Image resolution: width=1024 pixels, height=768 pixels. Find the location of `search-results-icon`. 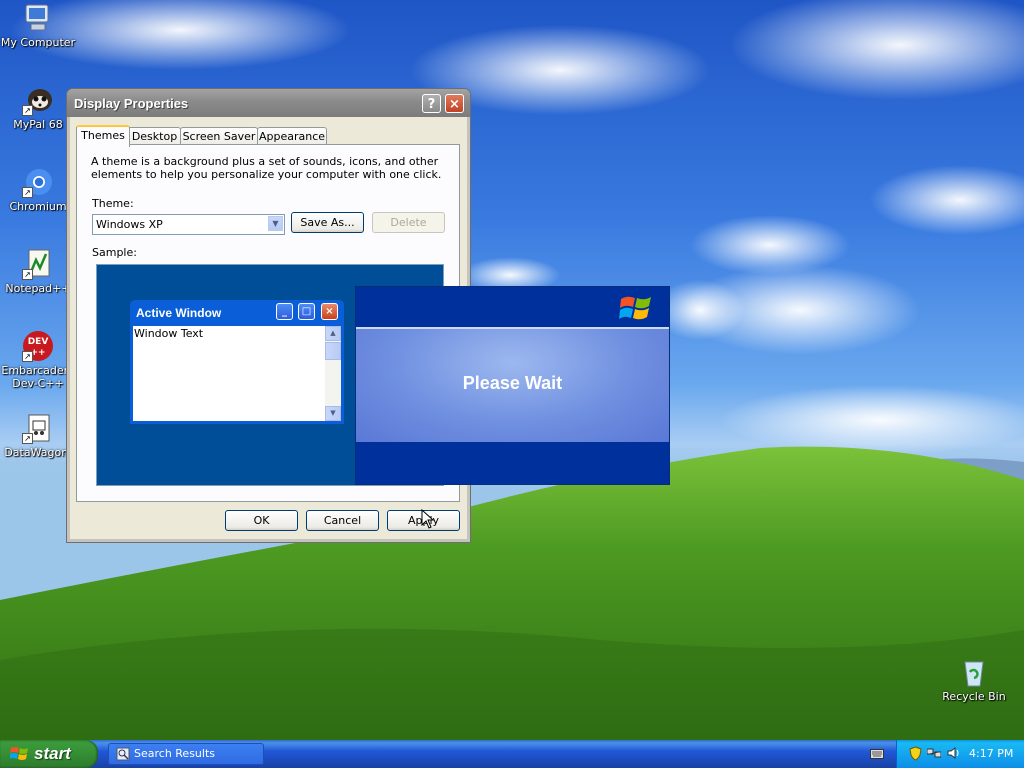

search-results-icon is located at coordinates (123, 754).